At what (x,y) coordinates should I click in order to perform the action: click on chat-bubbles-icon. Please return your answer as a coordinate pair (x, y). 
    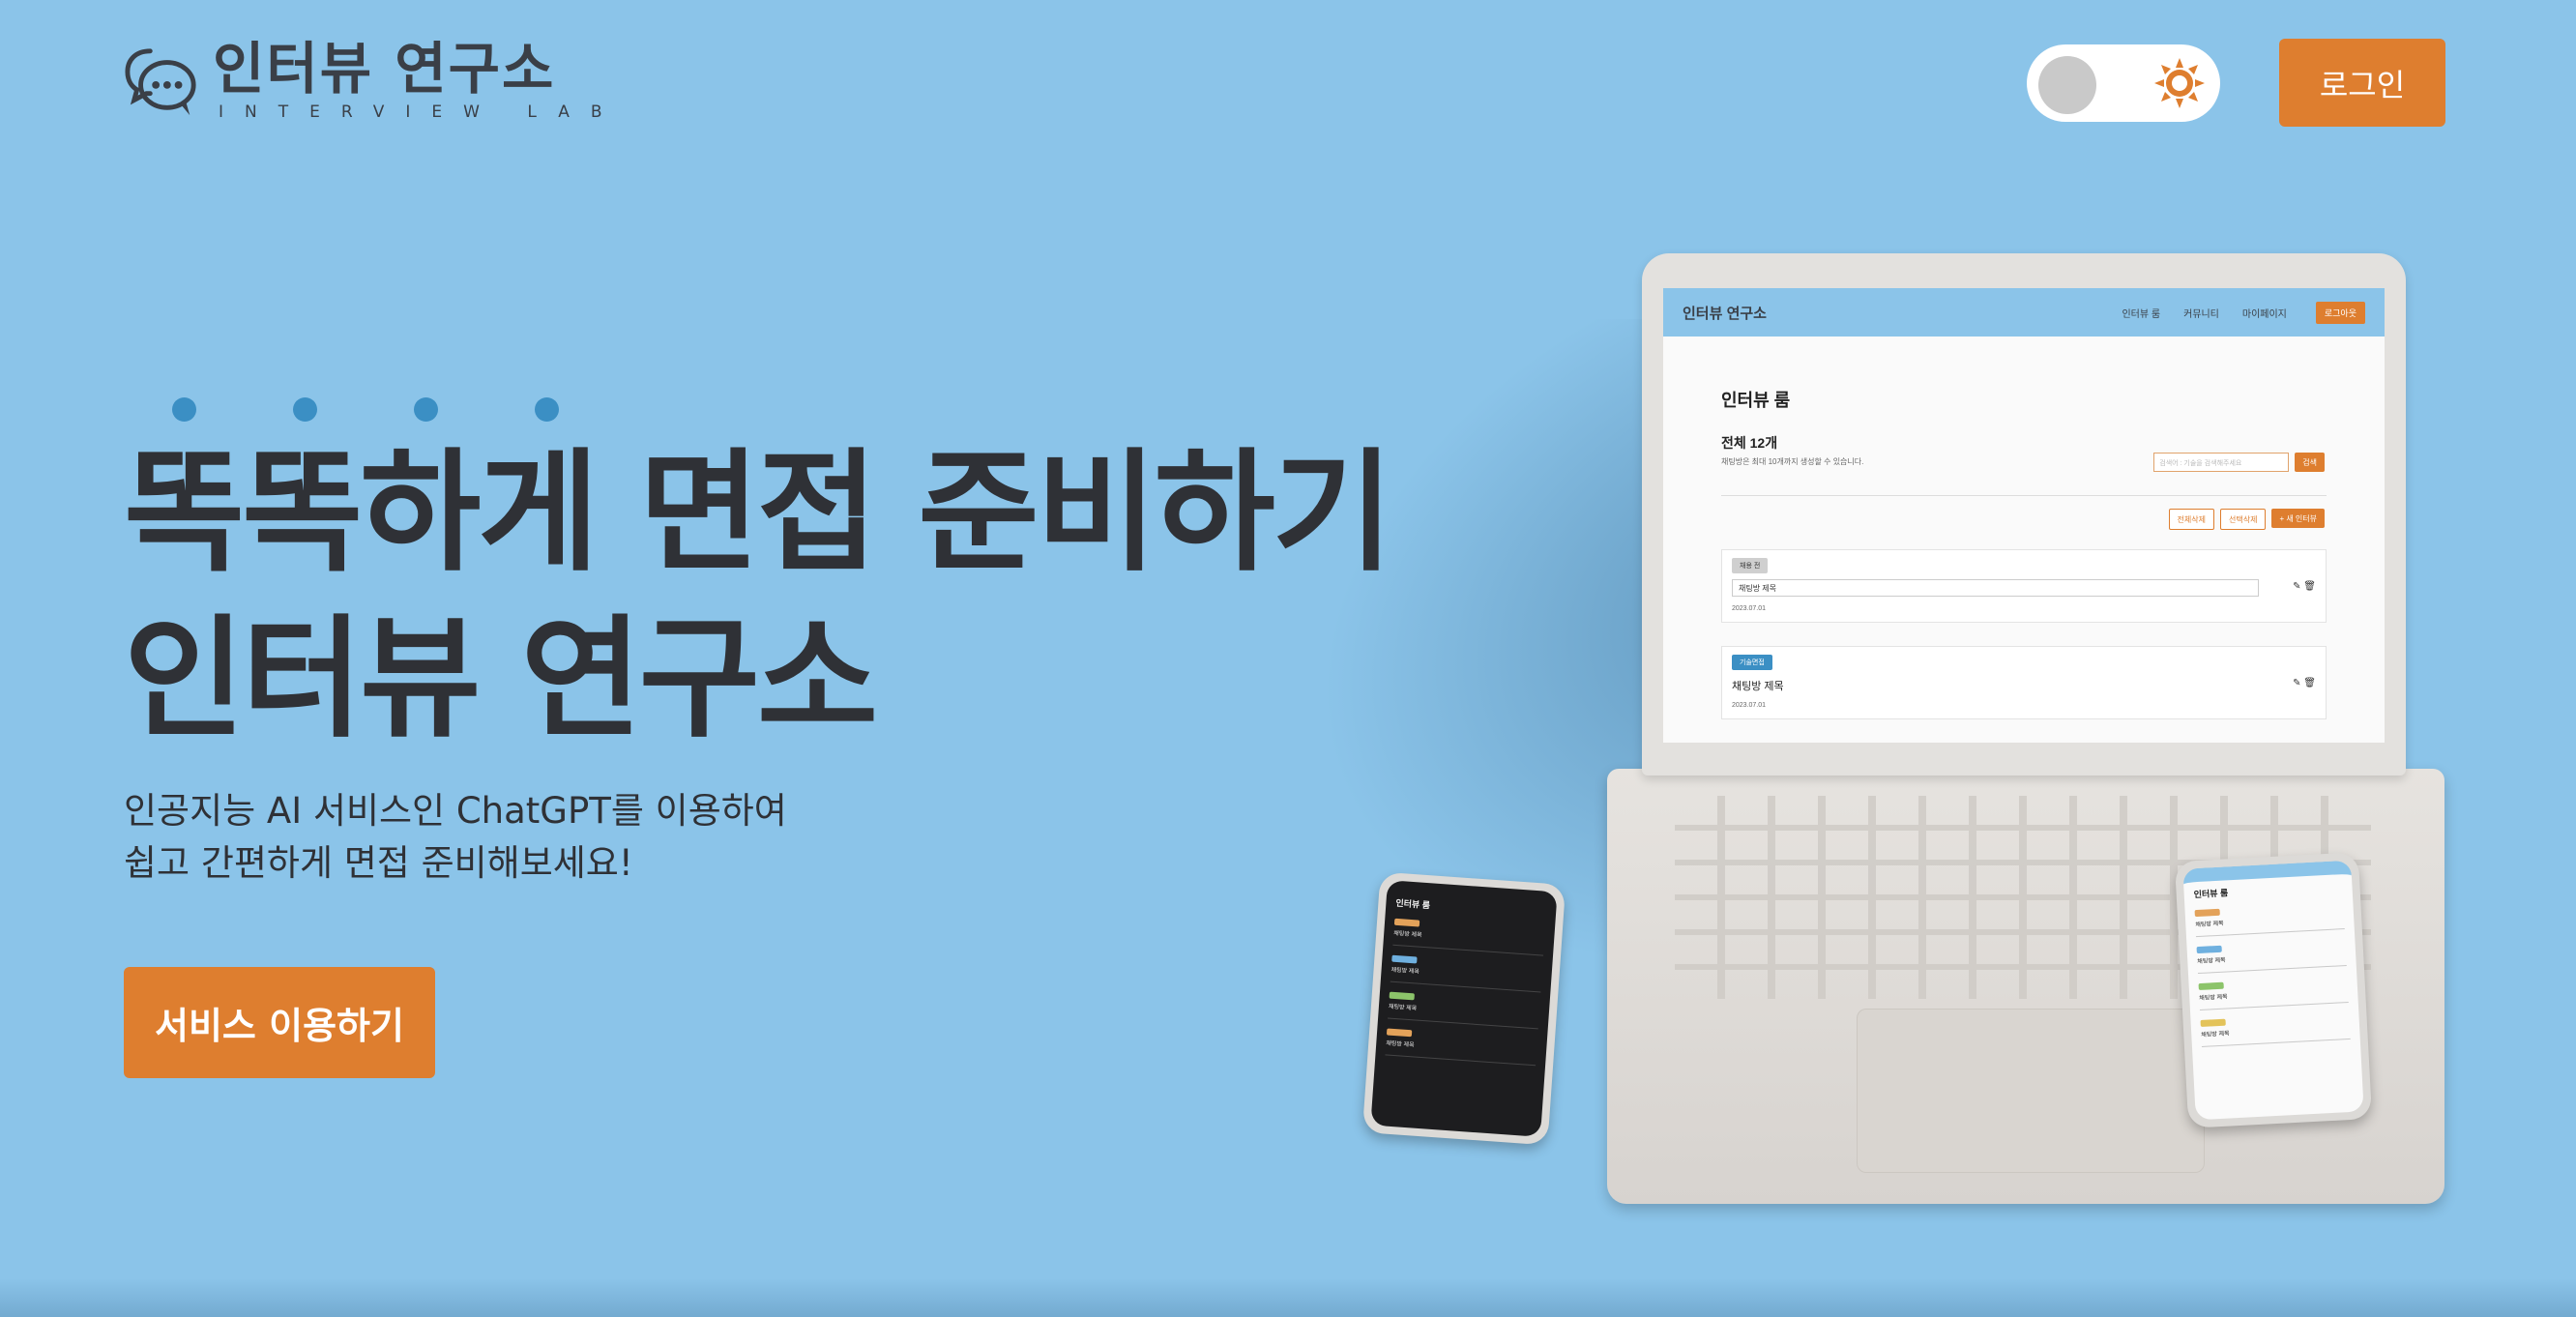
    Looking at the image, I should click on (160, 82).